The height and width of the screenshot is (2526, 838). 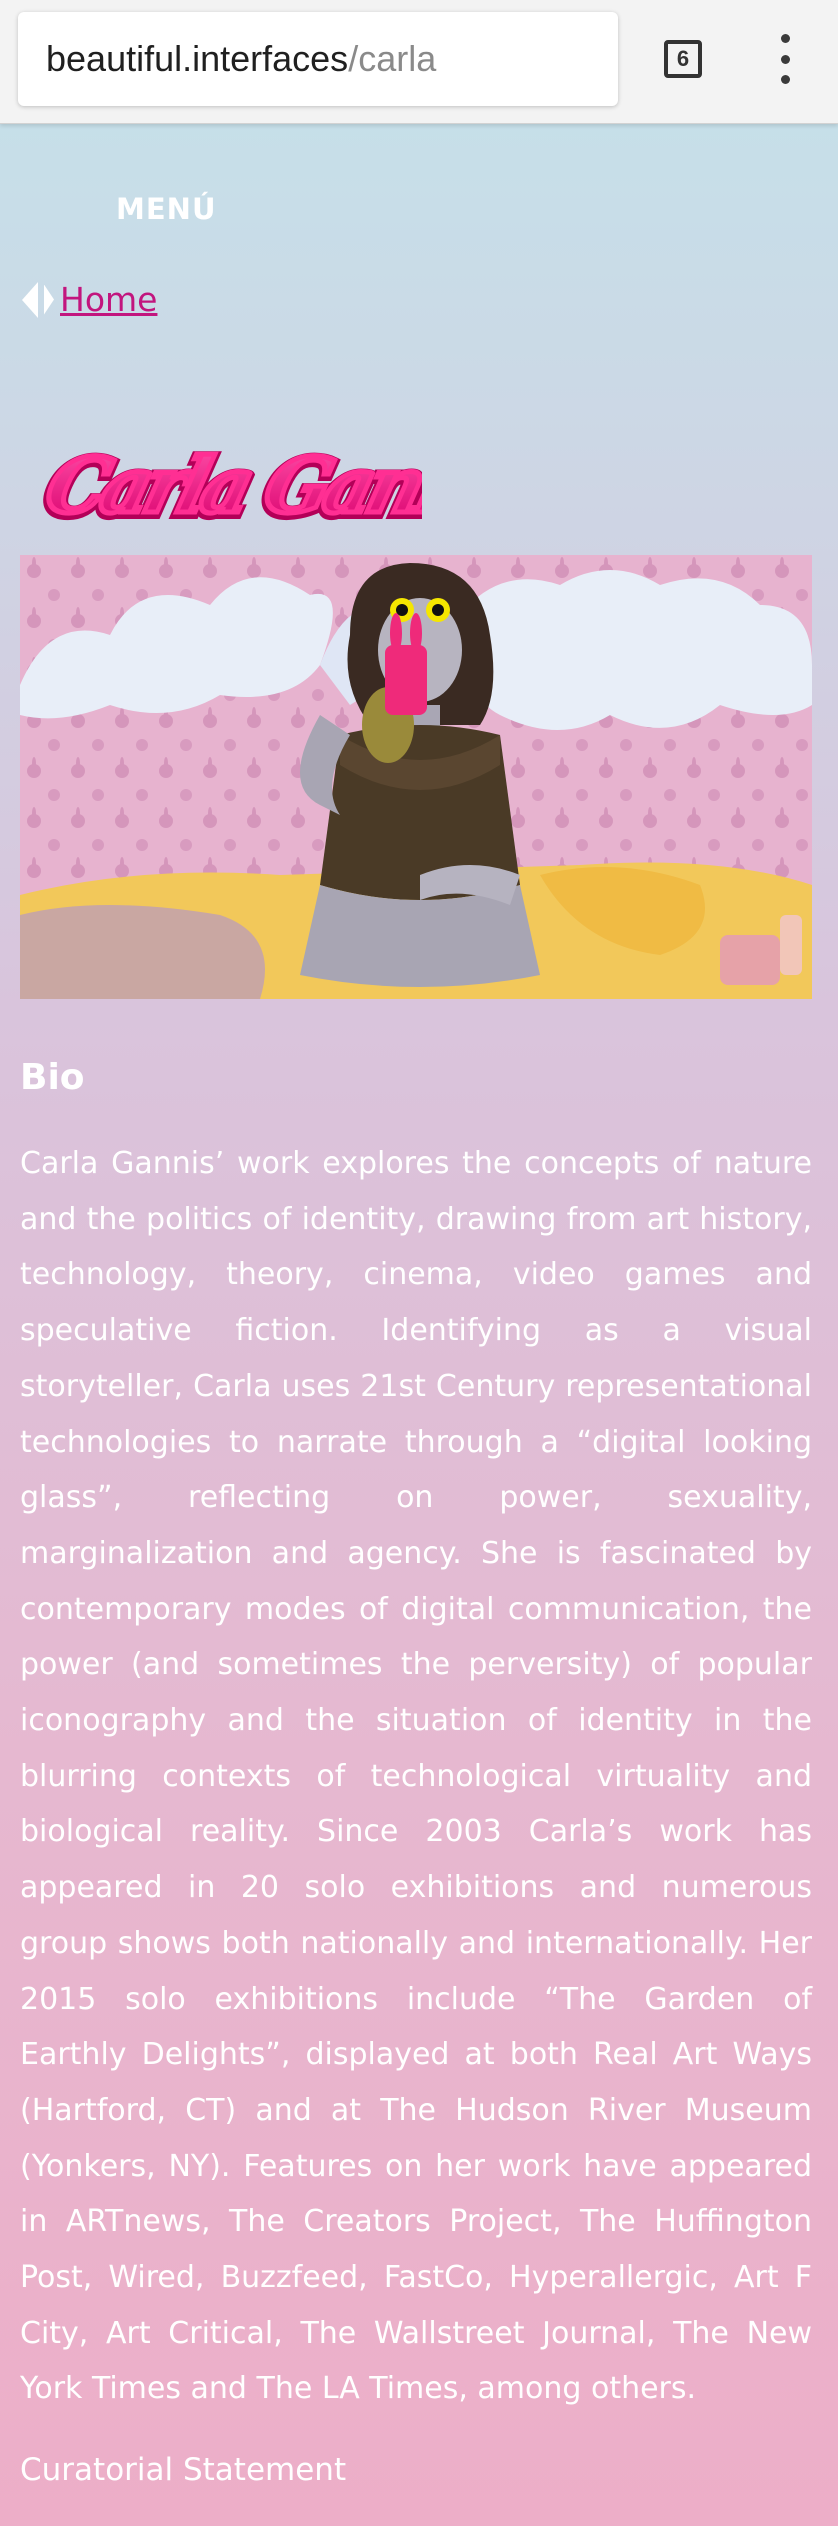 What do you see at coordinates (183, 2470) in the screenshot?
I see `curatorial-statement-link: Curatorial Statement` at bounding box center [183, 2470].